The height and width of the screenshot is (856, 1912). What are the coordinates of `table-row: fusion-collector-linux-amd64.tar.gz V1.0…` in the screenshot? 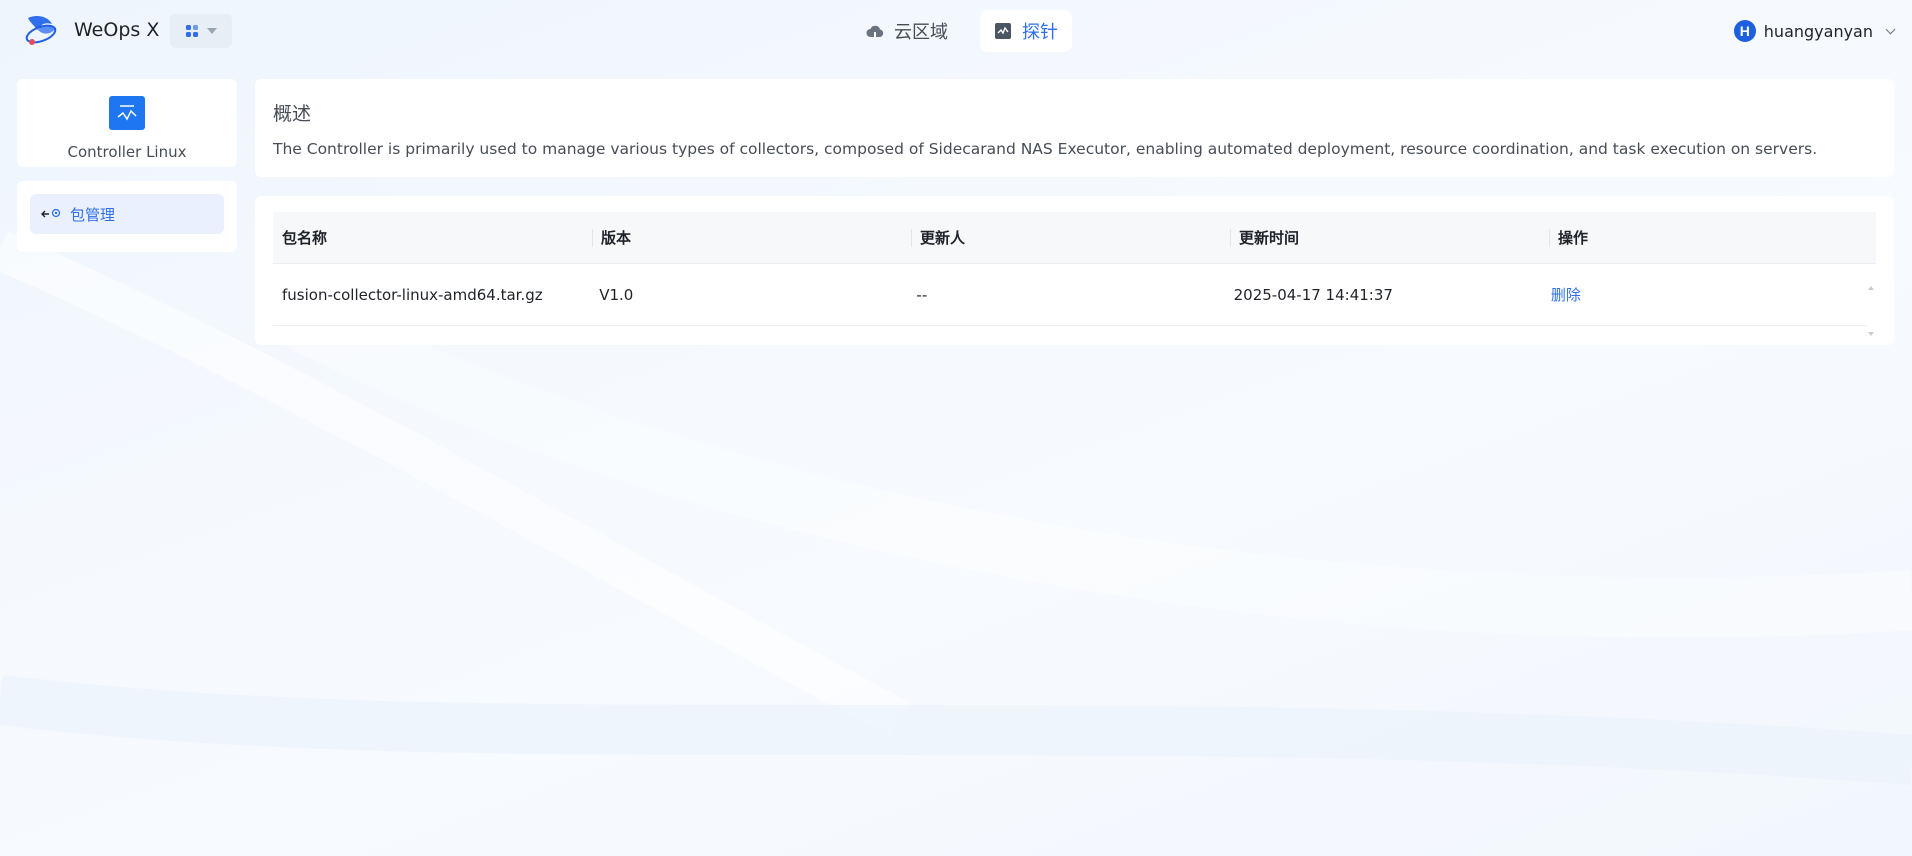 It's located at (1070, 295).